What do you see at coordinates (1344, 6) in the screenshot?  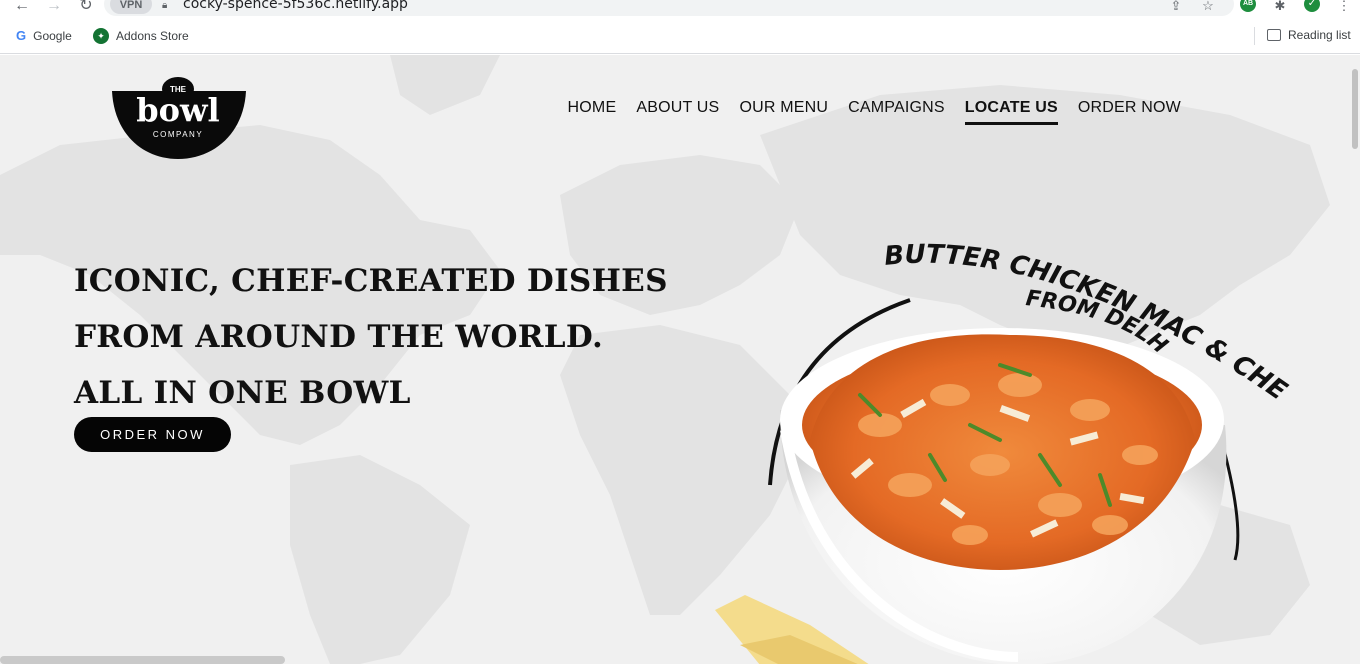 I see `menu-kebab-icon: ⋮` at bounding box center [1344, 6].